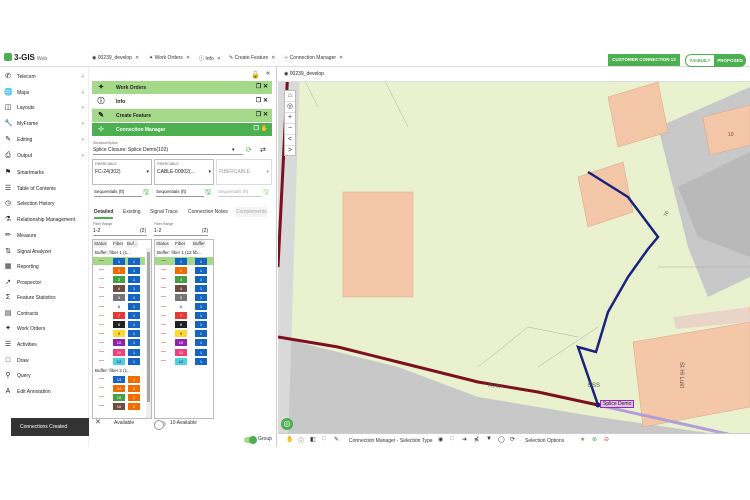 The image size is (750, 500). What do you see at coordinates (46, 236) in the screenshot?
I see `sidebar-item-measure: ✏ Measure` at bounding box center [46, 236].